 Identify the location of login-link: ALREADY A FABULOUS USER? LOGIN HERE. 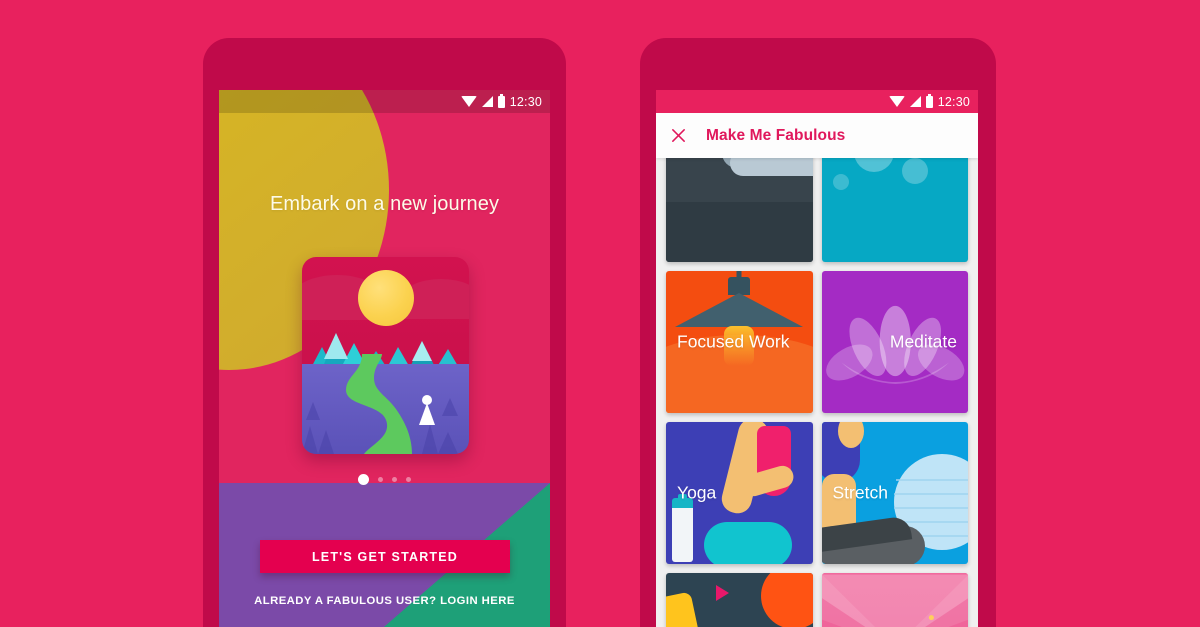
(384, 601).